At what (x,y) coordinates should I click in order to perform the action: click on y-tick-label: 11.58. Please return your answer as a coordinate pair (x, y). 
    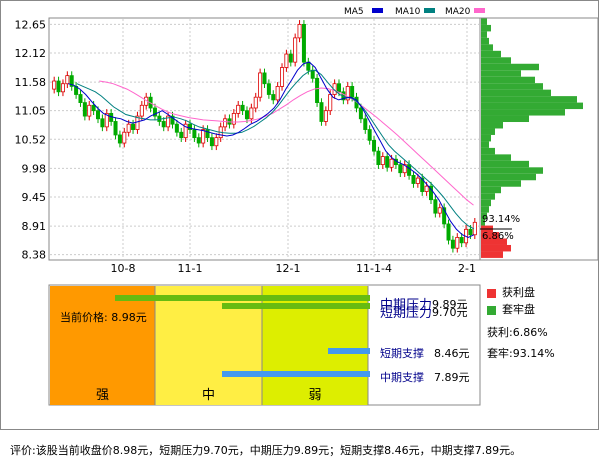
    Looking at the image, I should click on (31, 82).